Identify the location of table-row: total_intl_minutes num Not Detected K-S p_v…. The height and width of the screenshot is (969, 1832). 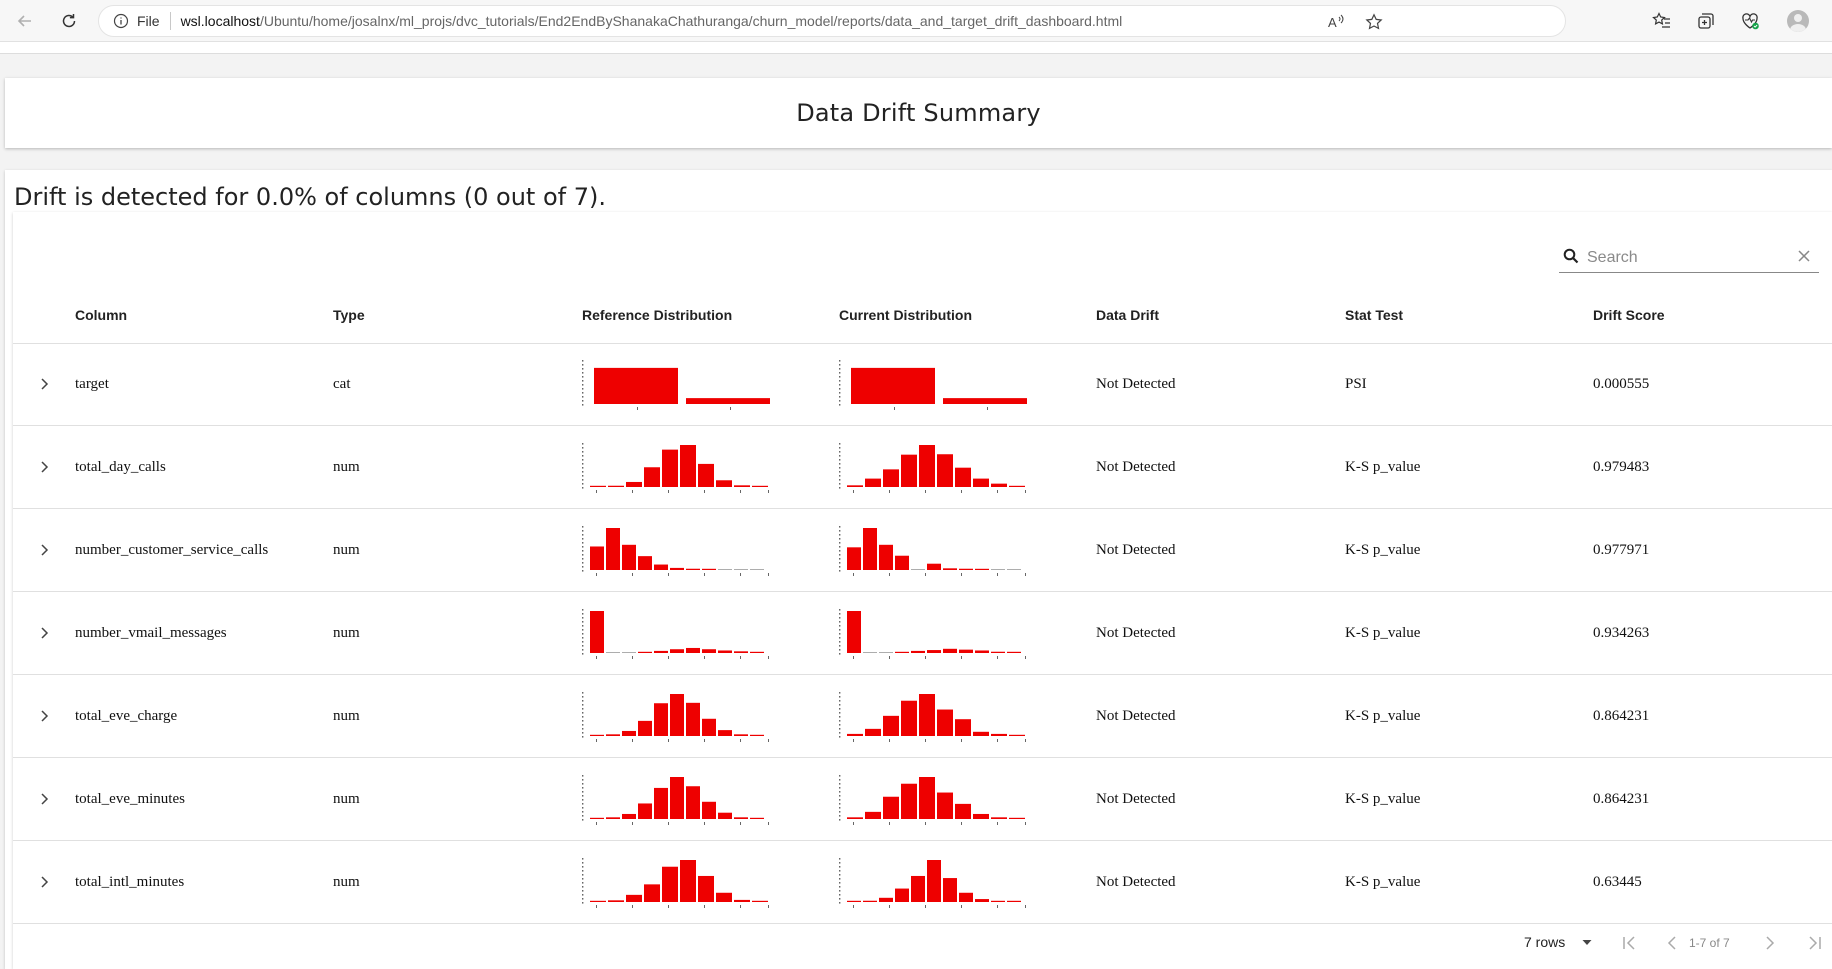
(922, 882).